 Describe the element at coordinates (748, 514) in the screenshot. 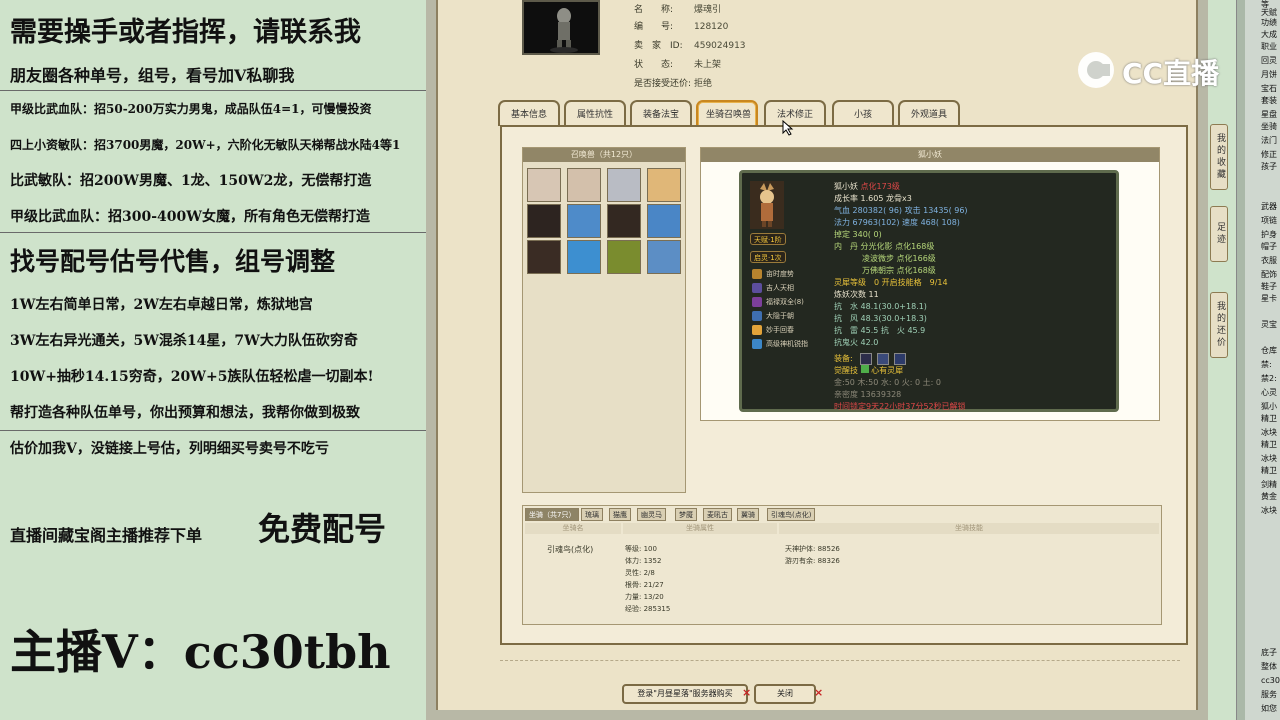

I see `mount-tab: 翼骑` at that location.